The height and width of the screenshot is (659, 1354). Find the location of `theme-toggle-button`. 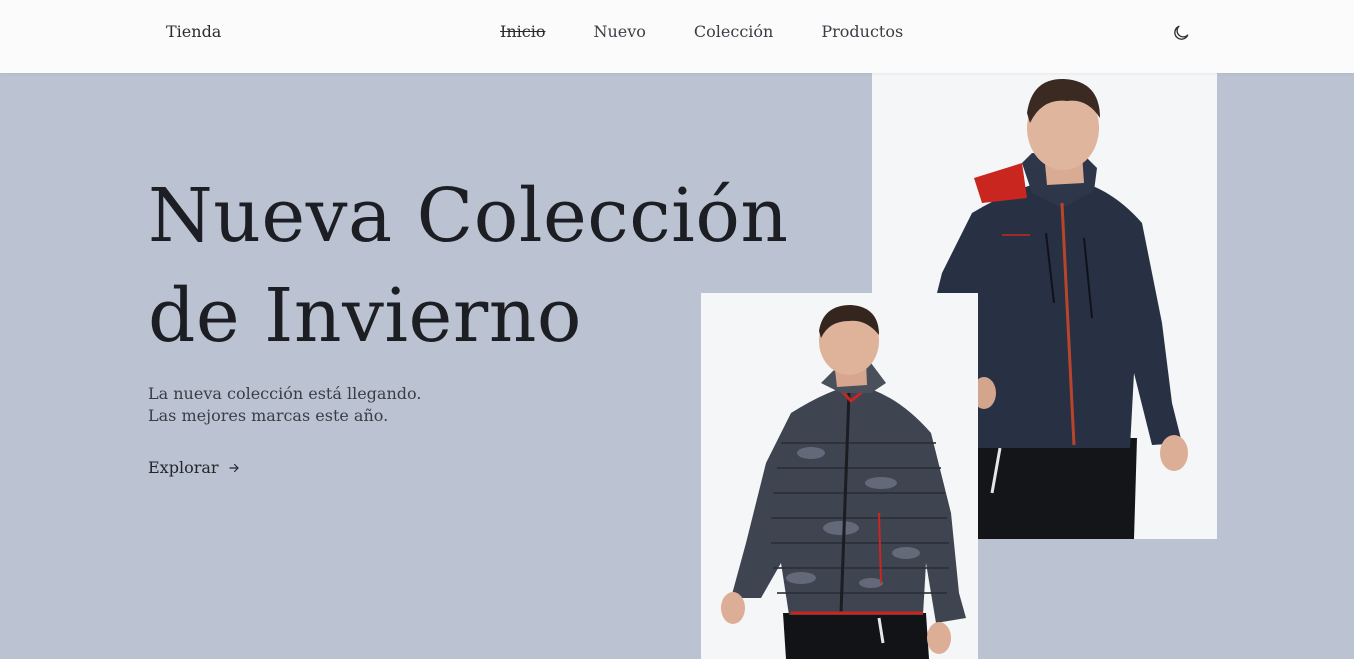

theme-toggle-button is located at coordinates (1181, 33).